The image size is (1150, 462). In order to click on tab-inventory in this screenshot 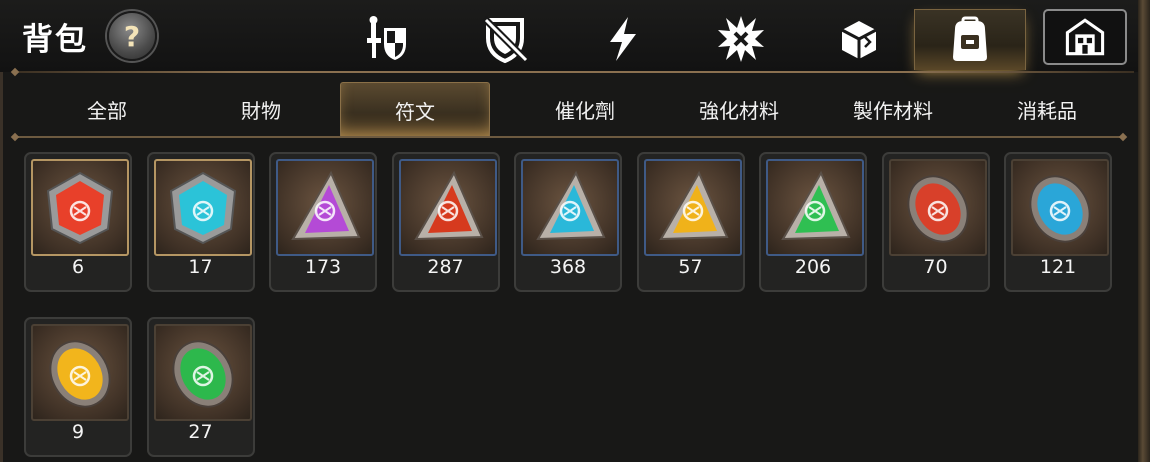, I will do `click(970, 39)`.